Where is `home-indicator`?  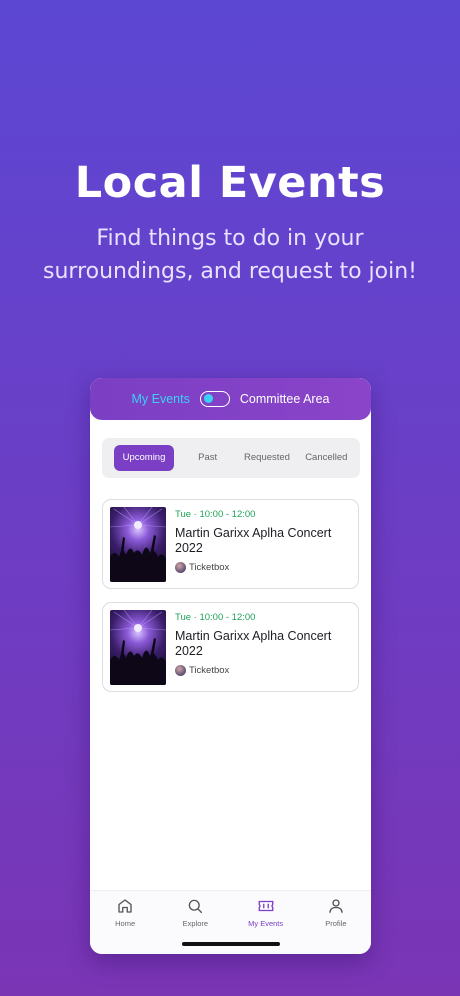 home-indicator is located at coordinates (231, 944).